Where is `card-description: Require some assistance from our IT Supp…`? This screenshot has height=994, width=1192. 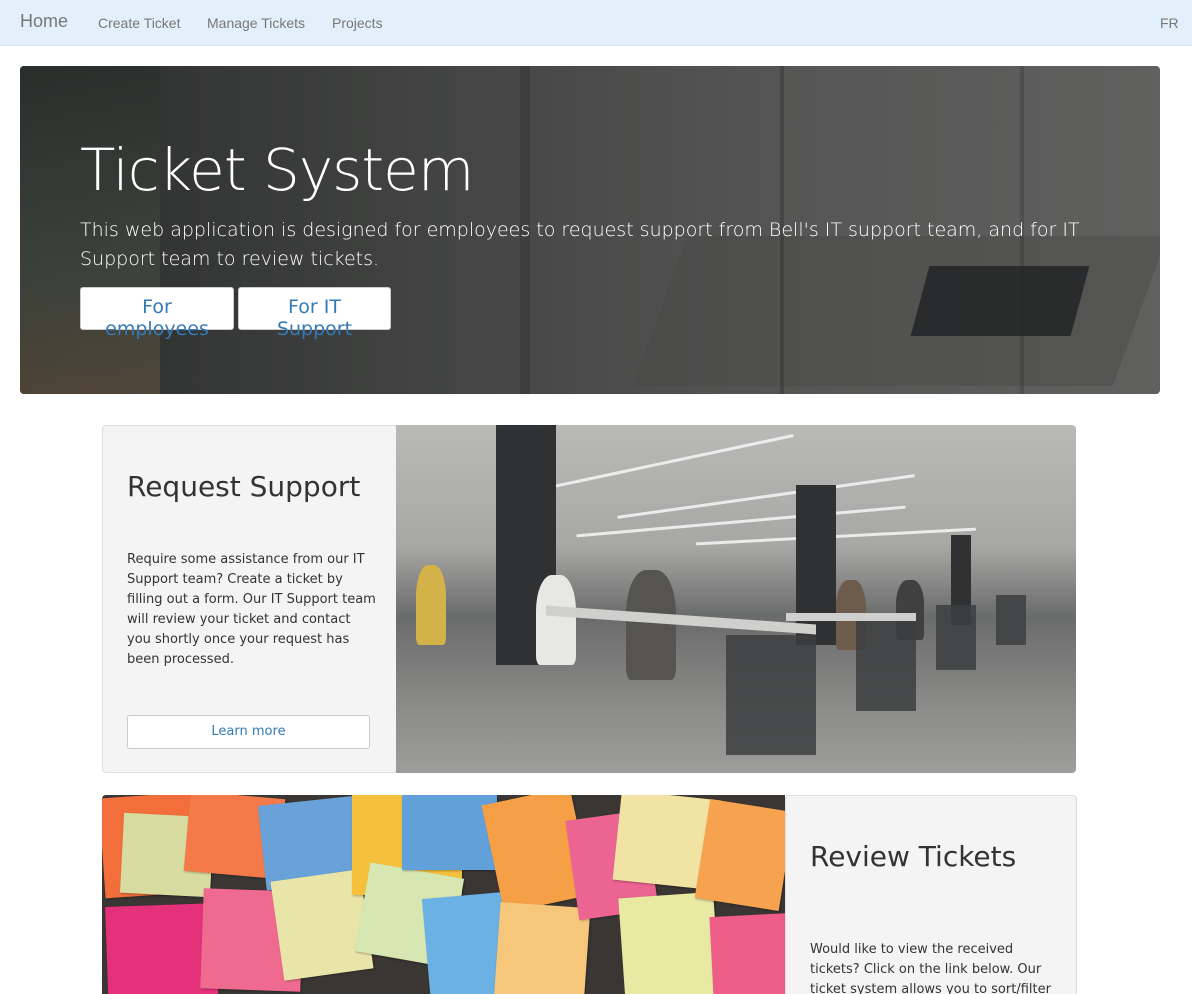
card-description: Require some assistance from our IT Supp… is located at coordinates (251, 609).